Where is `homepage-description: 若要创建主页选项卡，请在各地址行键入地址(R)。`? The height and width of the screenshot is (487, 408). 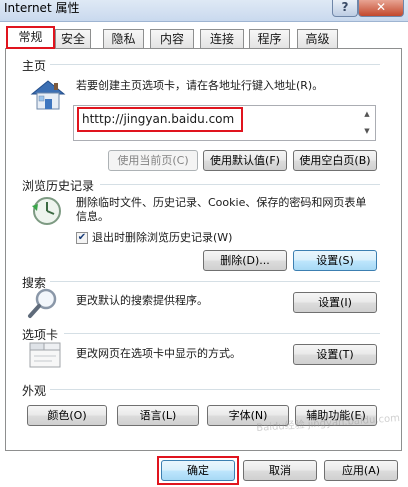 homepage-description: 若要创建主页选项卡，请在各地址行键入地址(R)。 is located at coordinates (200, 85).